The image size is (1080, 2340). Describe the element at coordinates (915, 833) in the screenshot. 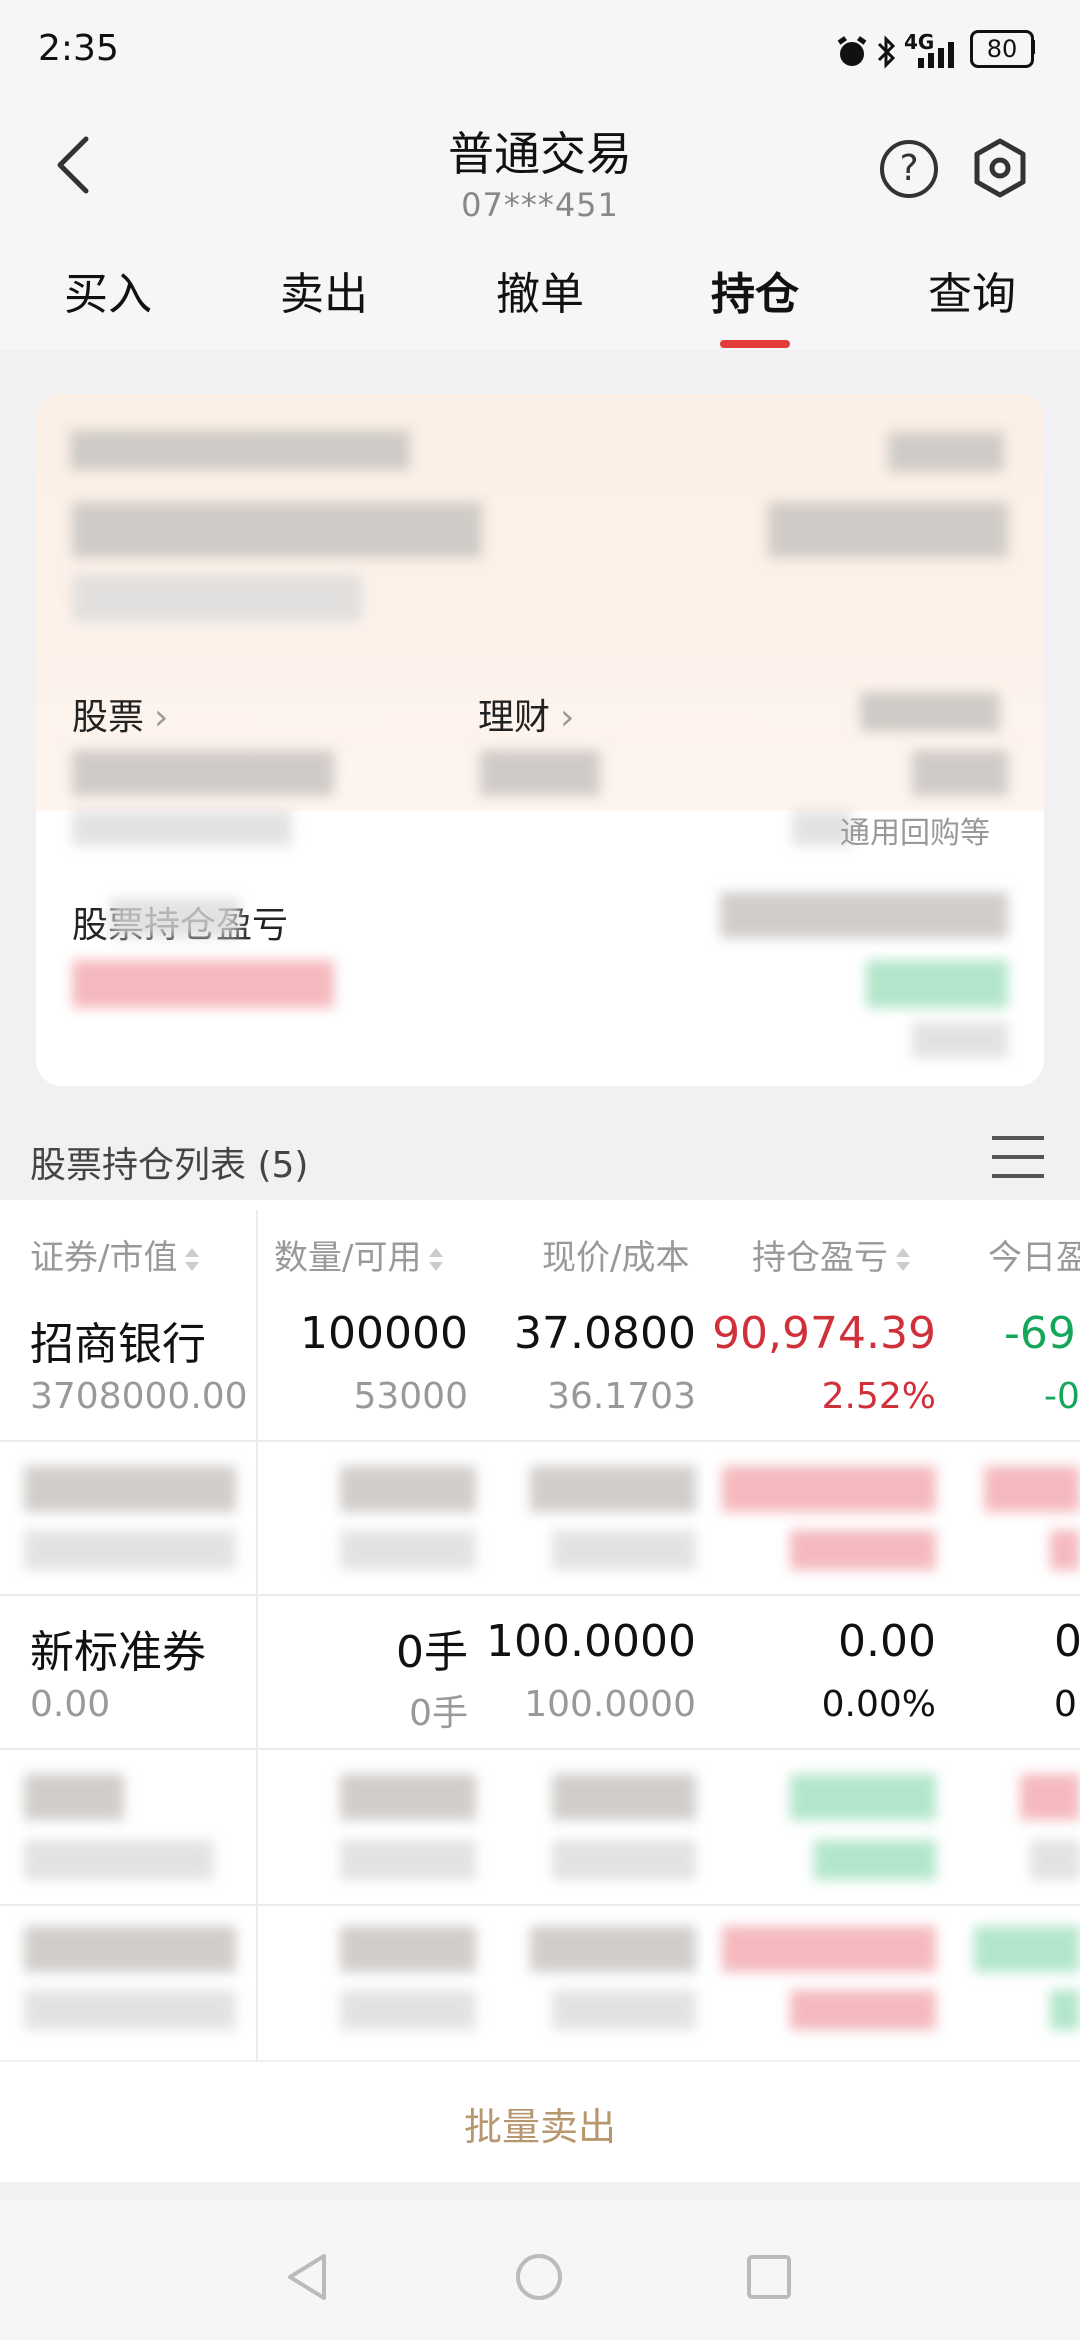

I see `repo-hint: 通用回购等` at that location.